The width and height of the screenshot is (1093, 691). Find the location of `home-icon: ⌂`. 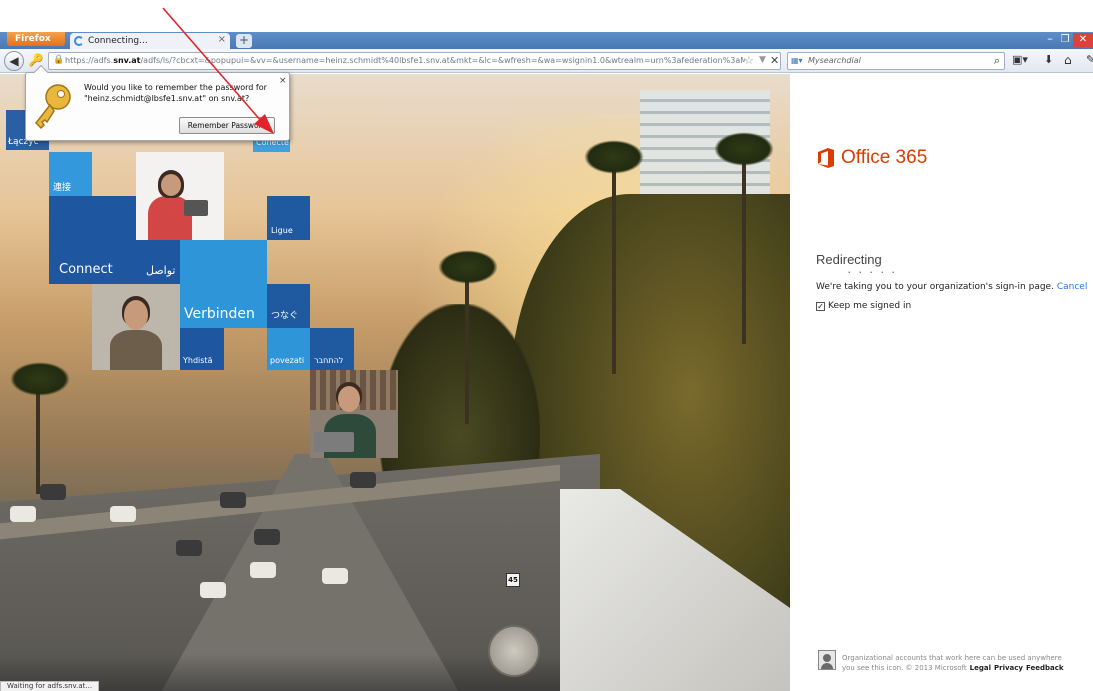

home-icon: ⌂ is located at coordinates (1068, 60).